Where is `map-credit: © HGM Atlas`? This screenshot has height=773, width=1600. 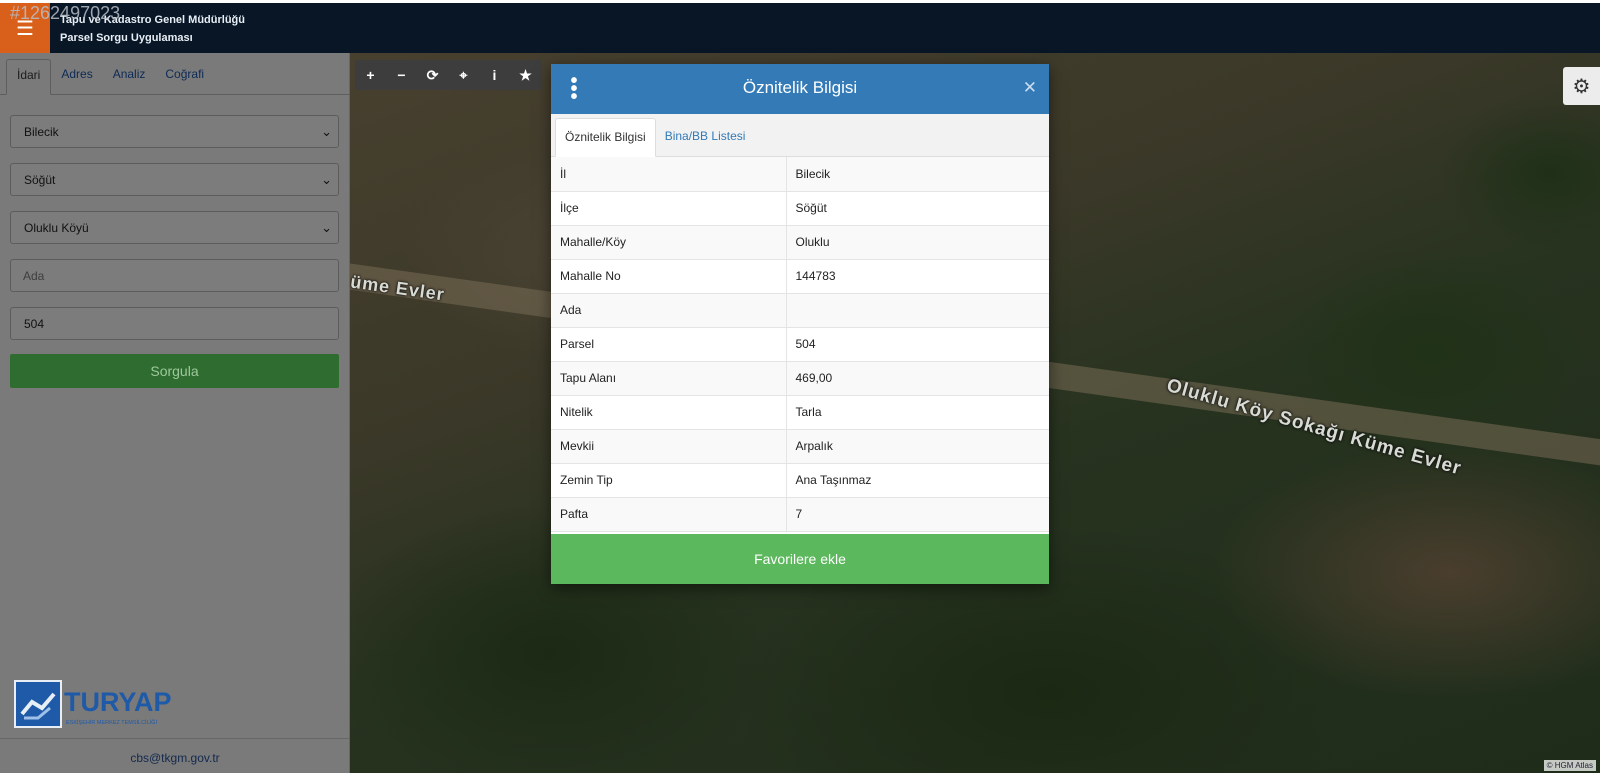 map-credit: © HGM Atlas is located at coordinates (1569, 765).